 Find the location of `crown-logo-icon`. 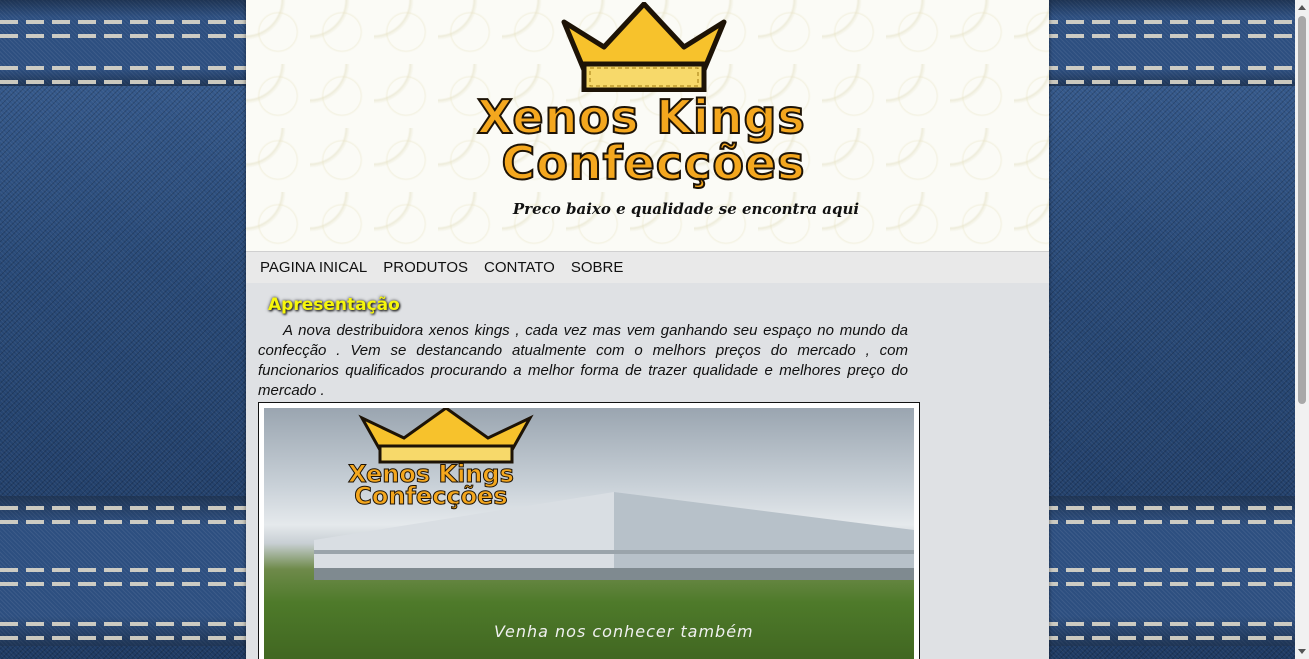

crown-logo-icon is located at coordinates (644, 47).